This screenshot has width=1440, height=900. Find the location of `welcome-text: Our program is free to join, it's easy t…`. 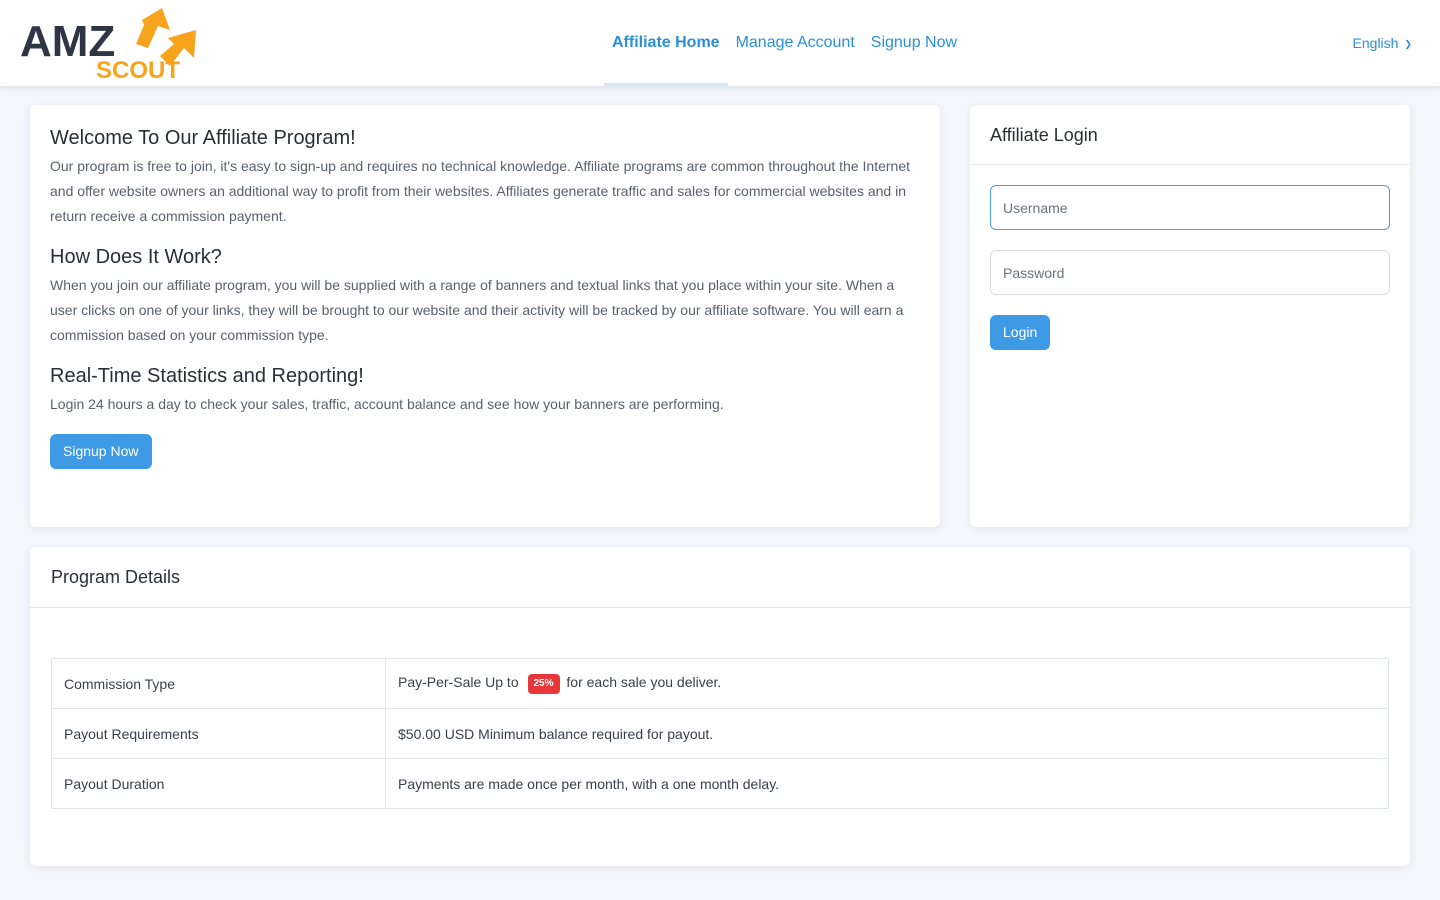

welcome-text: Our program is free to join, it's easy t… is located at coordinates (480, 191).